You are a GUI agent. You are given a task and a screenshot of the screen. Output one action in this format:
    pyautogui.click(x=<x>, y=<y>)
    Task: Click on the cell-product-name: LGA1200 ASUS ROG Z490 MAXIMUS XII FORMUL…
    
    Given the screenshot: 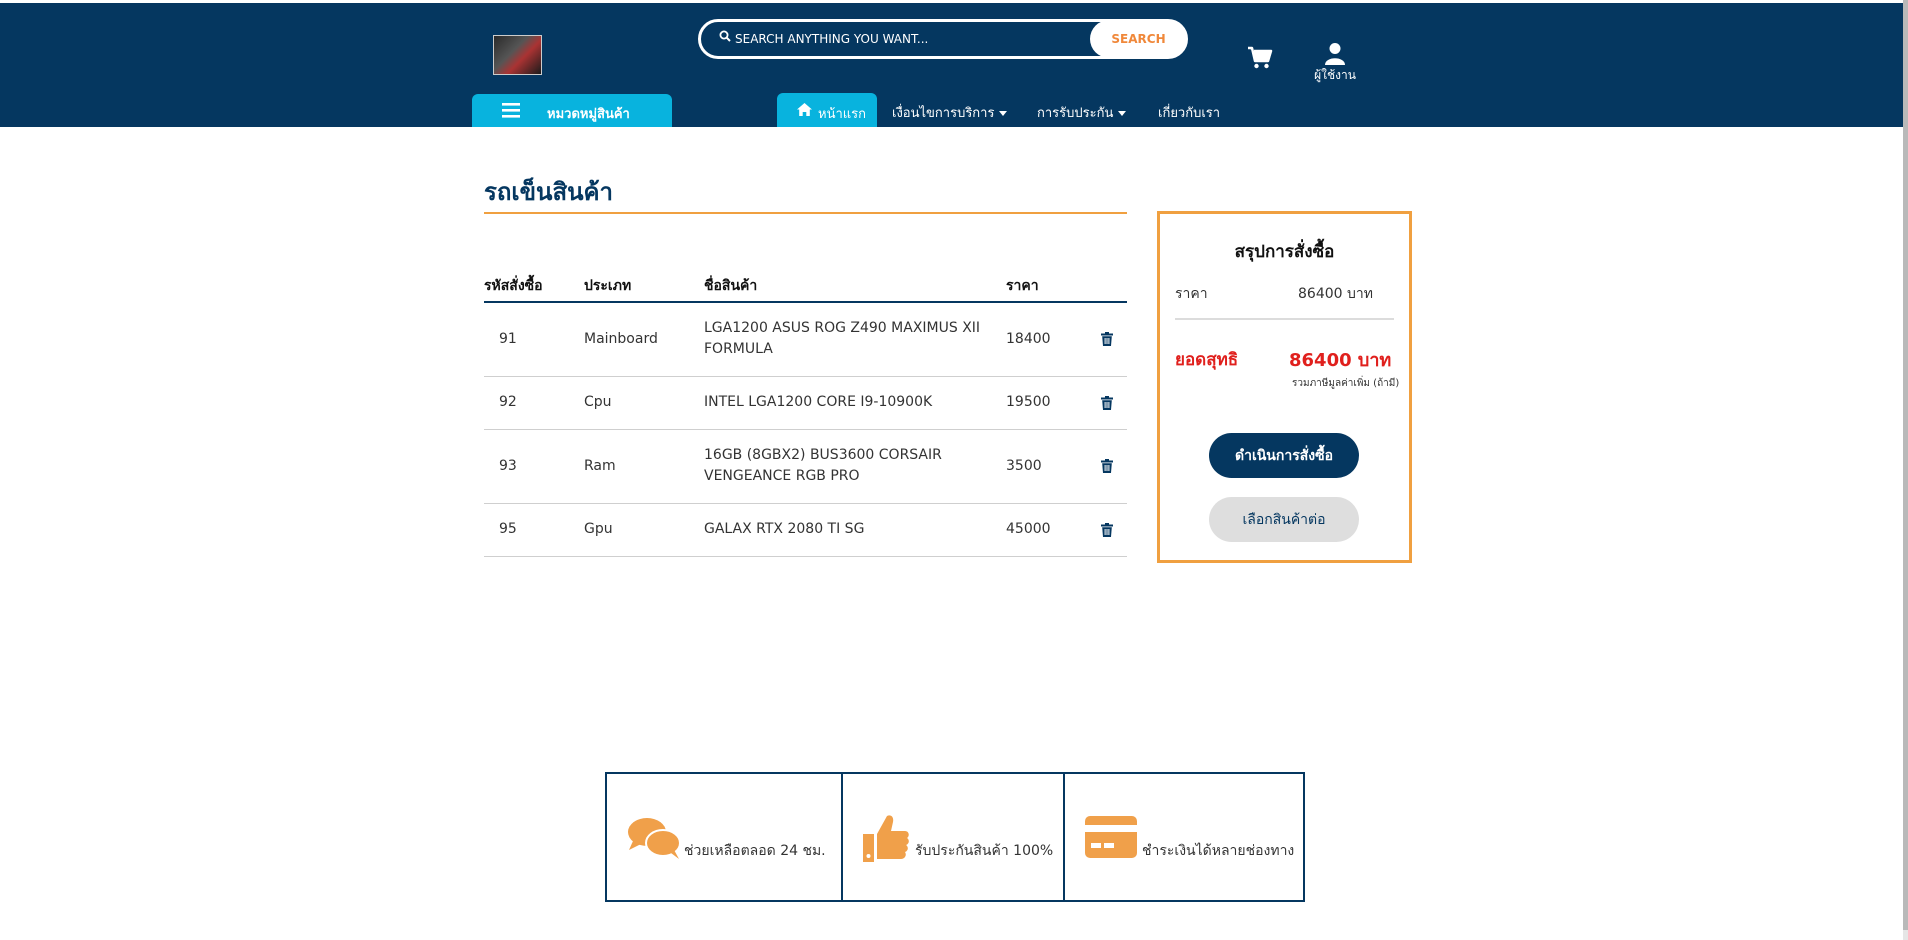 What is the action you would take?
    pyautogui.click(x=855, y=339)
    